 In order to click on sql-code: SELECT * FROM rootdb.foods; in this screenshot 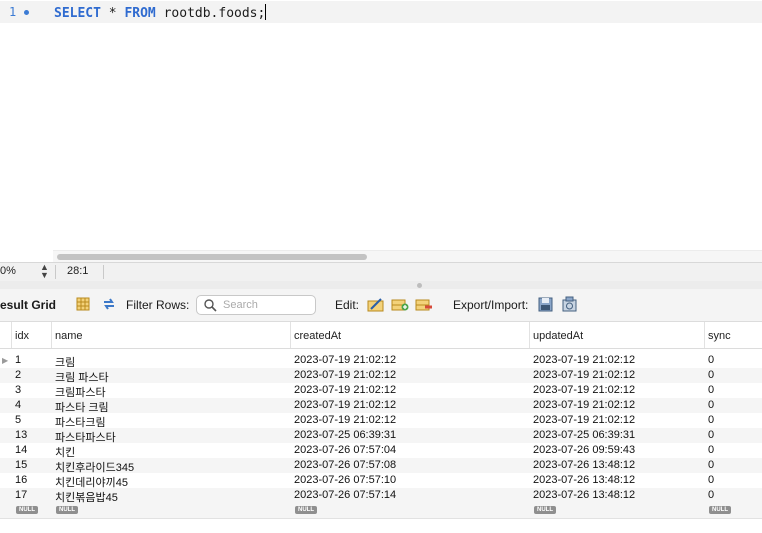, I will do `click(160, 12)`.